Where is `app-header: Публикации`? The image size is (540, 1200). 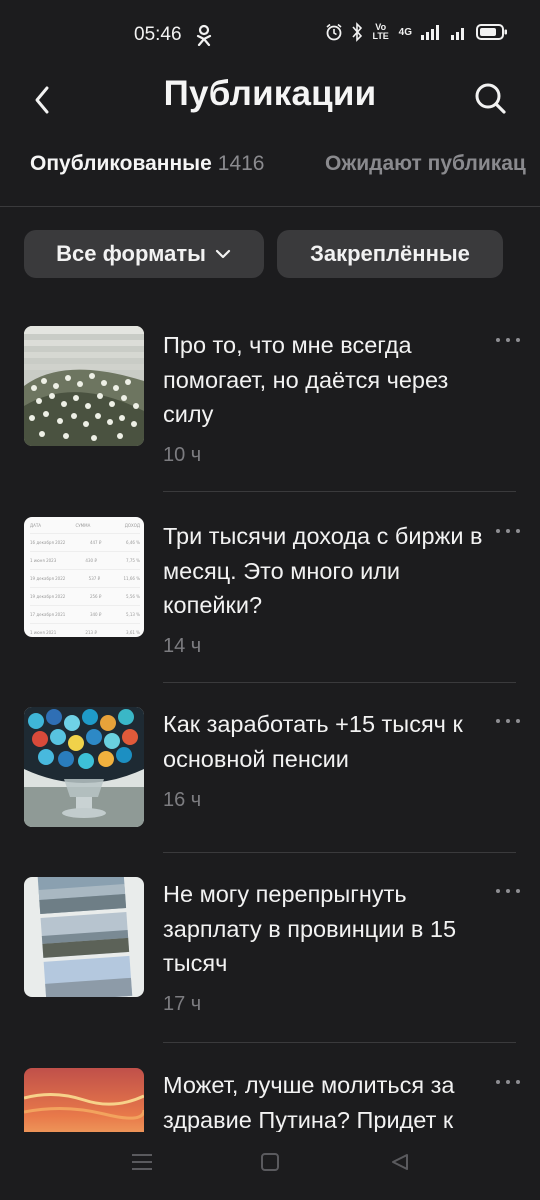
app-header: Публикации is located at coordinates (270, 100).